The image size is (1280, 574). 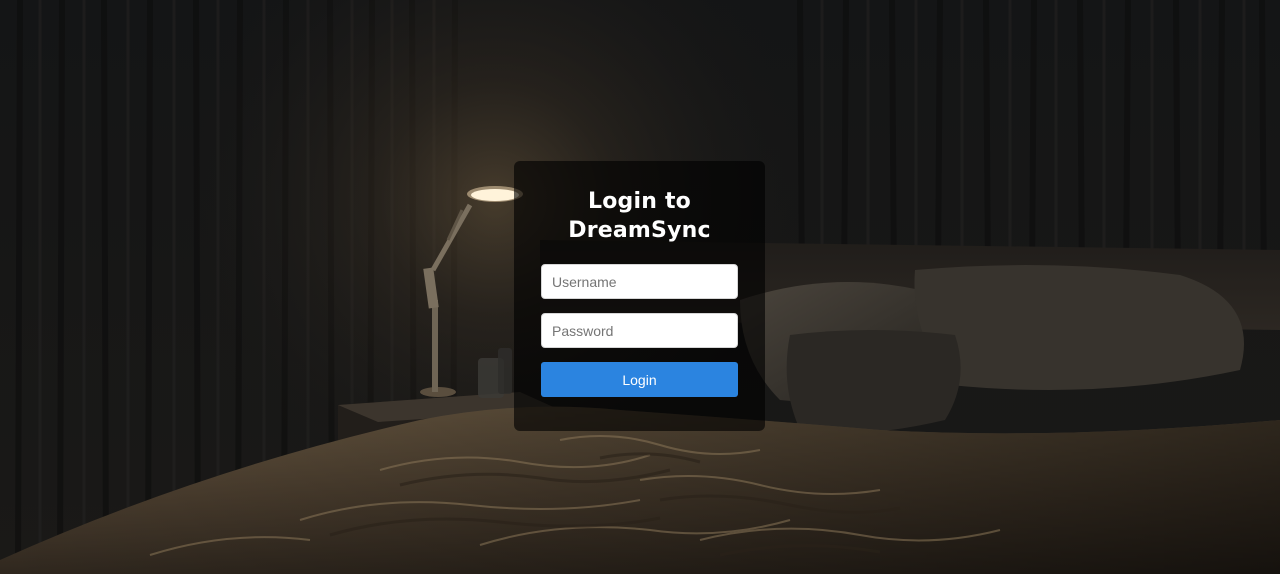 I want to click on login-card: Login to DreamSync Login, so click(x=639, y=296).